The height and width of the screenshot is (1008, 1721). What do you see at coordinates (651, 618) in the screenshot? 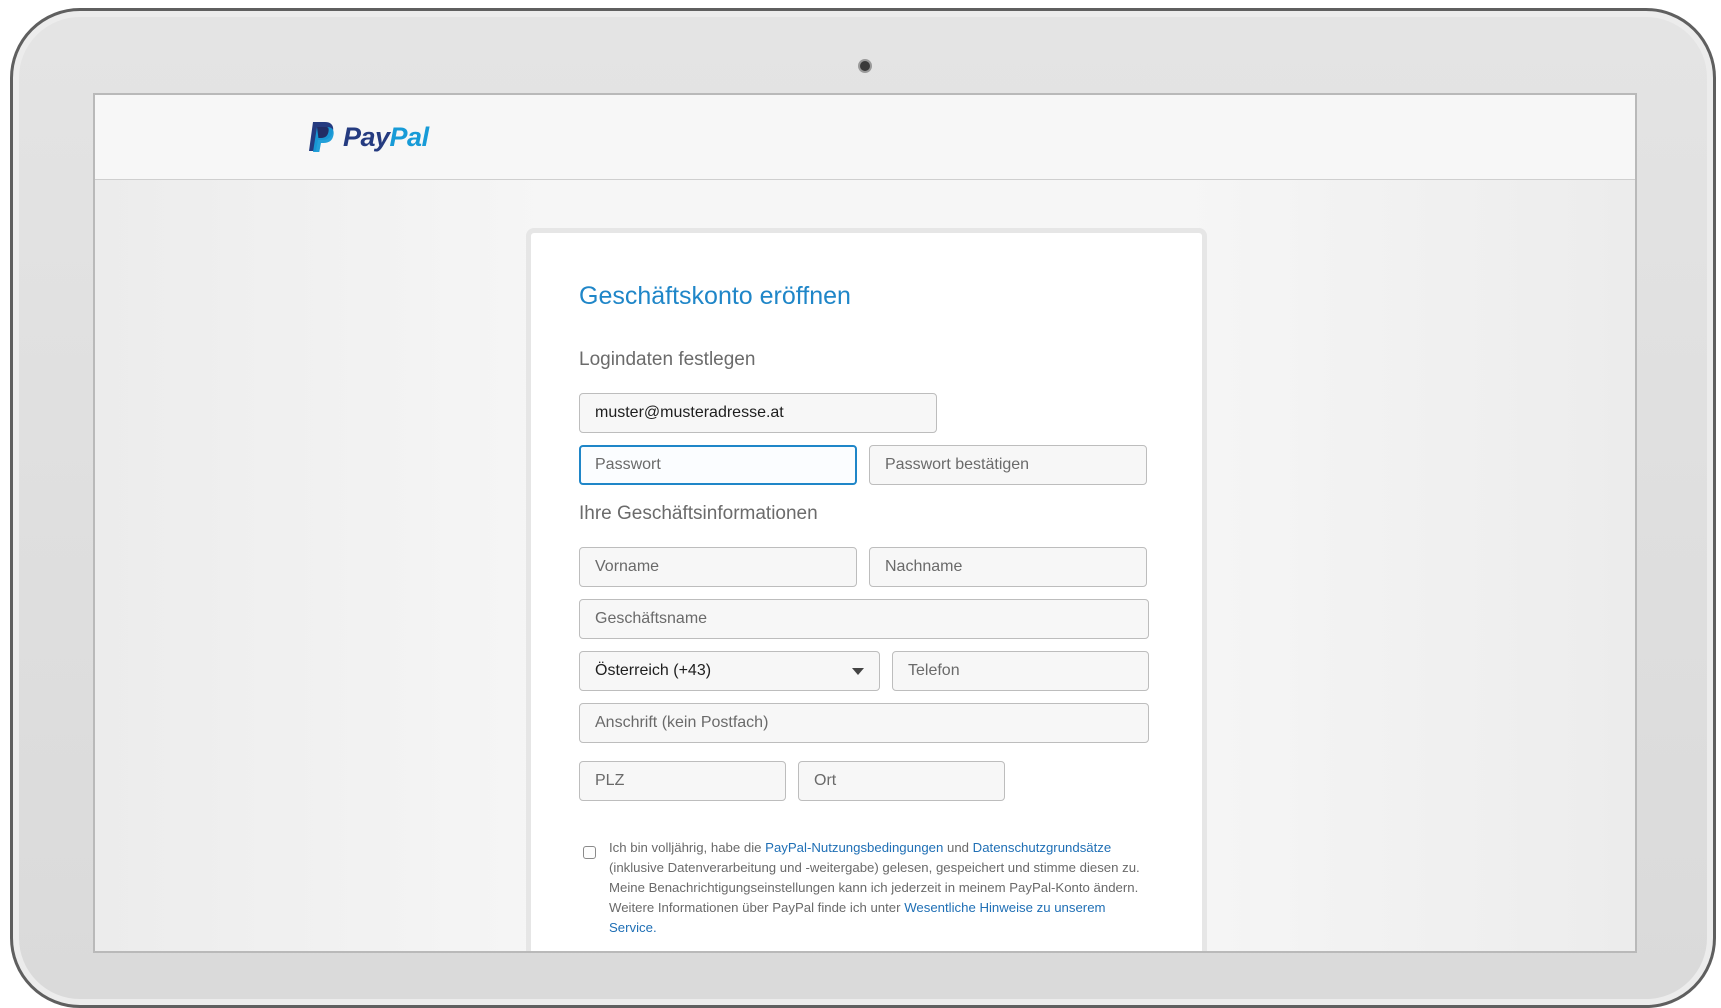
I see `business-name-placeholder: Geschäftsname` at bounding box center [651, 618].